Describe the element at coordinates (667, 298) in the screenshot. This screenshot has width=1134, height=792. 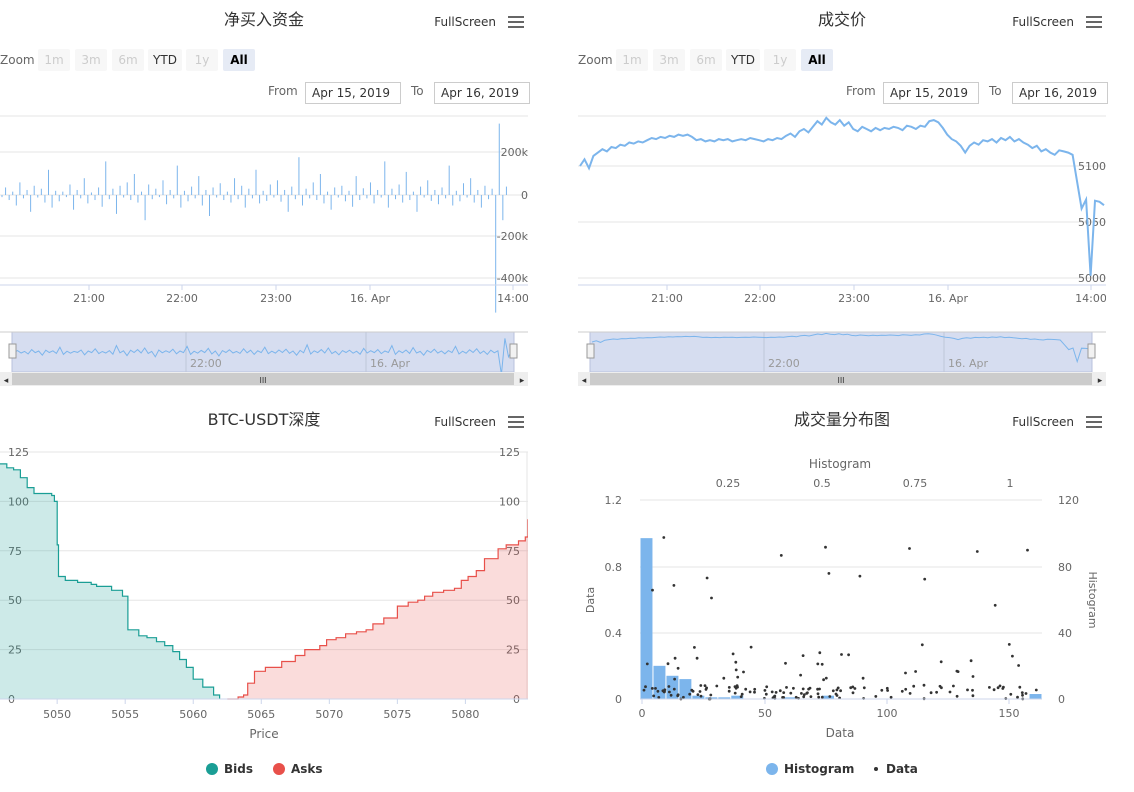
I see `x-tick-label: 21:00` at that location.